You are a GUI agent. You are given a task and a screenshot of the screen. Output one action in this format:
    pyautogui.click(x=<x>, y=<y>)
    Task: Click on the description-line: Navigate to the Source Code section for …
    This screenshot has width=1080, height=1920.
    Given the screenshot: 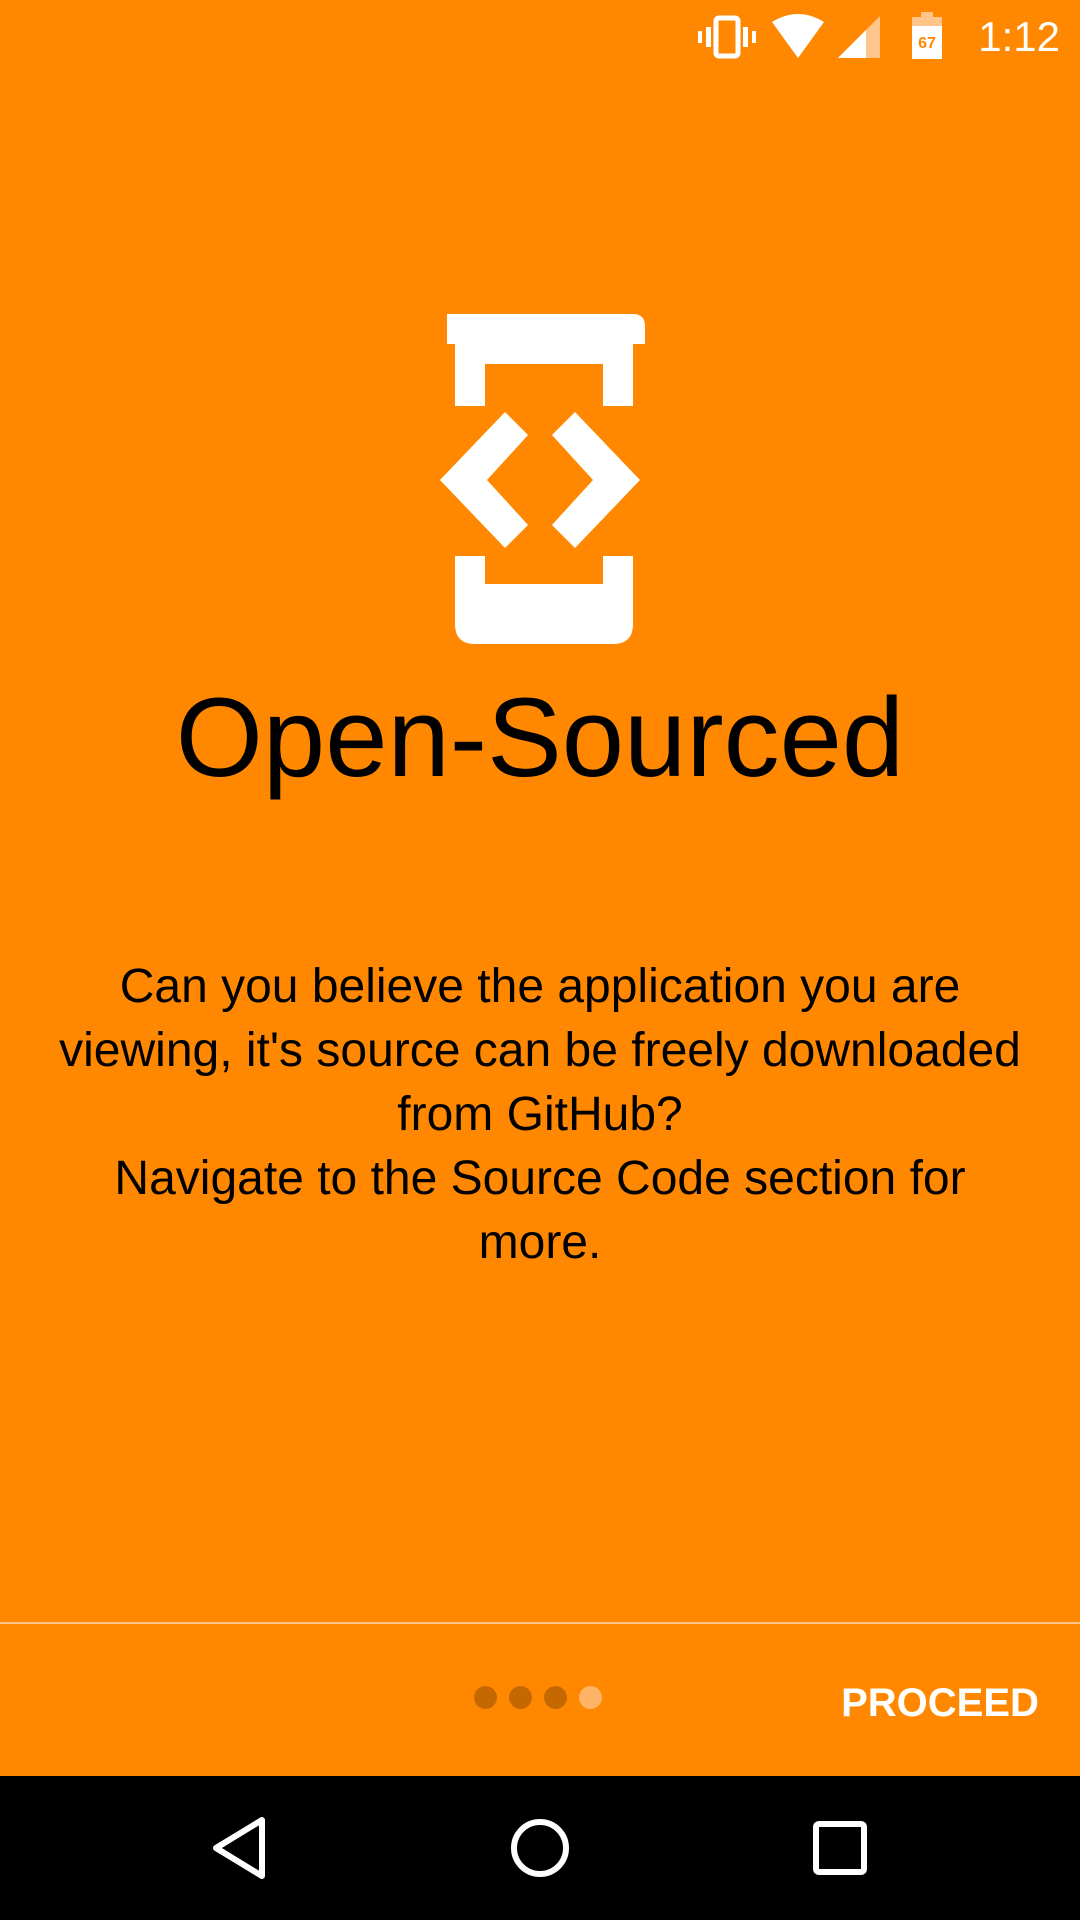 What is the action you would take?
    pyautogui.click(x=540, y=1210)
    